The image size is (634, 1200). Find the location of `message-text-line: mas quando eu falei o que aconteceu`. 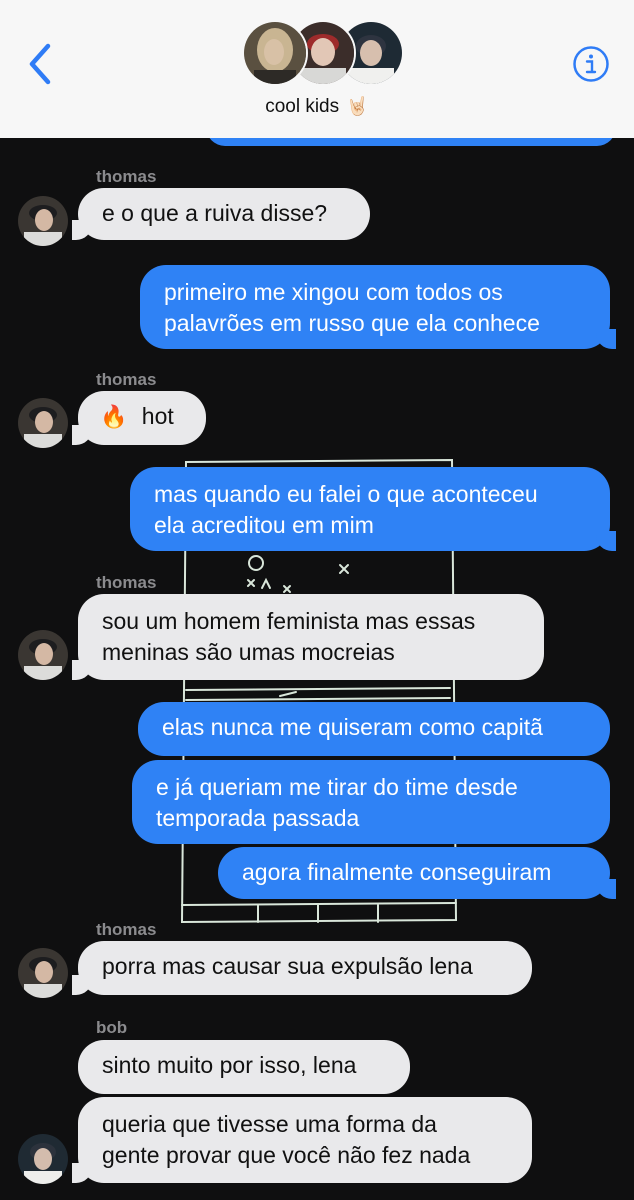

message-text-line: mas quando eu falei o que aconteceu is located at coordinates (346, 494).